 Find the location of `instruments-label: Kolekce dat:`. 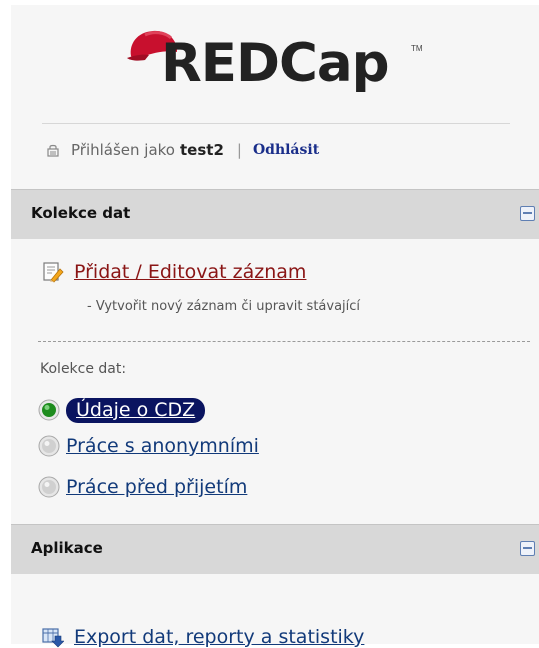

instruments-label: Kolekce dat: is located at coordinates (83, 369).